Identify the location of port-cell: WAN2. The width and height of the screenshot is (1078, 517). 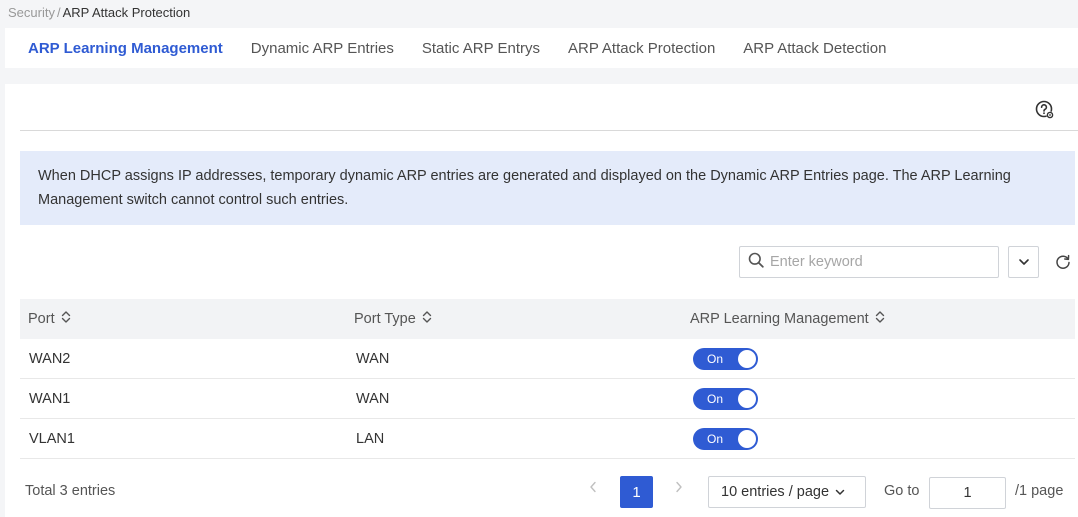
(50, 358).